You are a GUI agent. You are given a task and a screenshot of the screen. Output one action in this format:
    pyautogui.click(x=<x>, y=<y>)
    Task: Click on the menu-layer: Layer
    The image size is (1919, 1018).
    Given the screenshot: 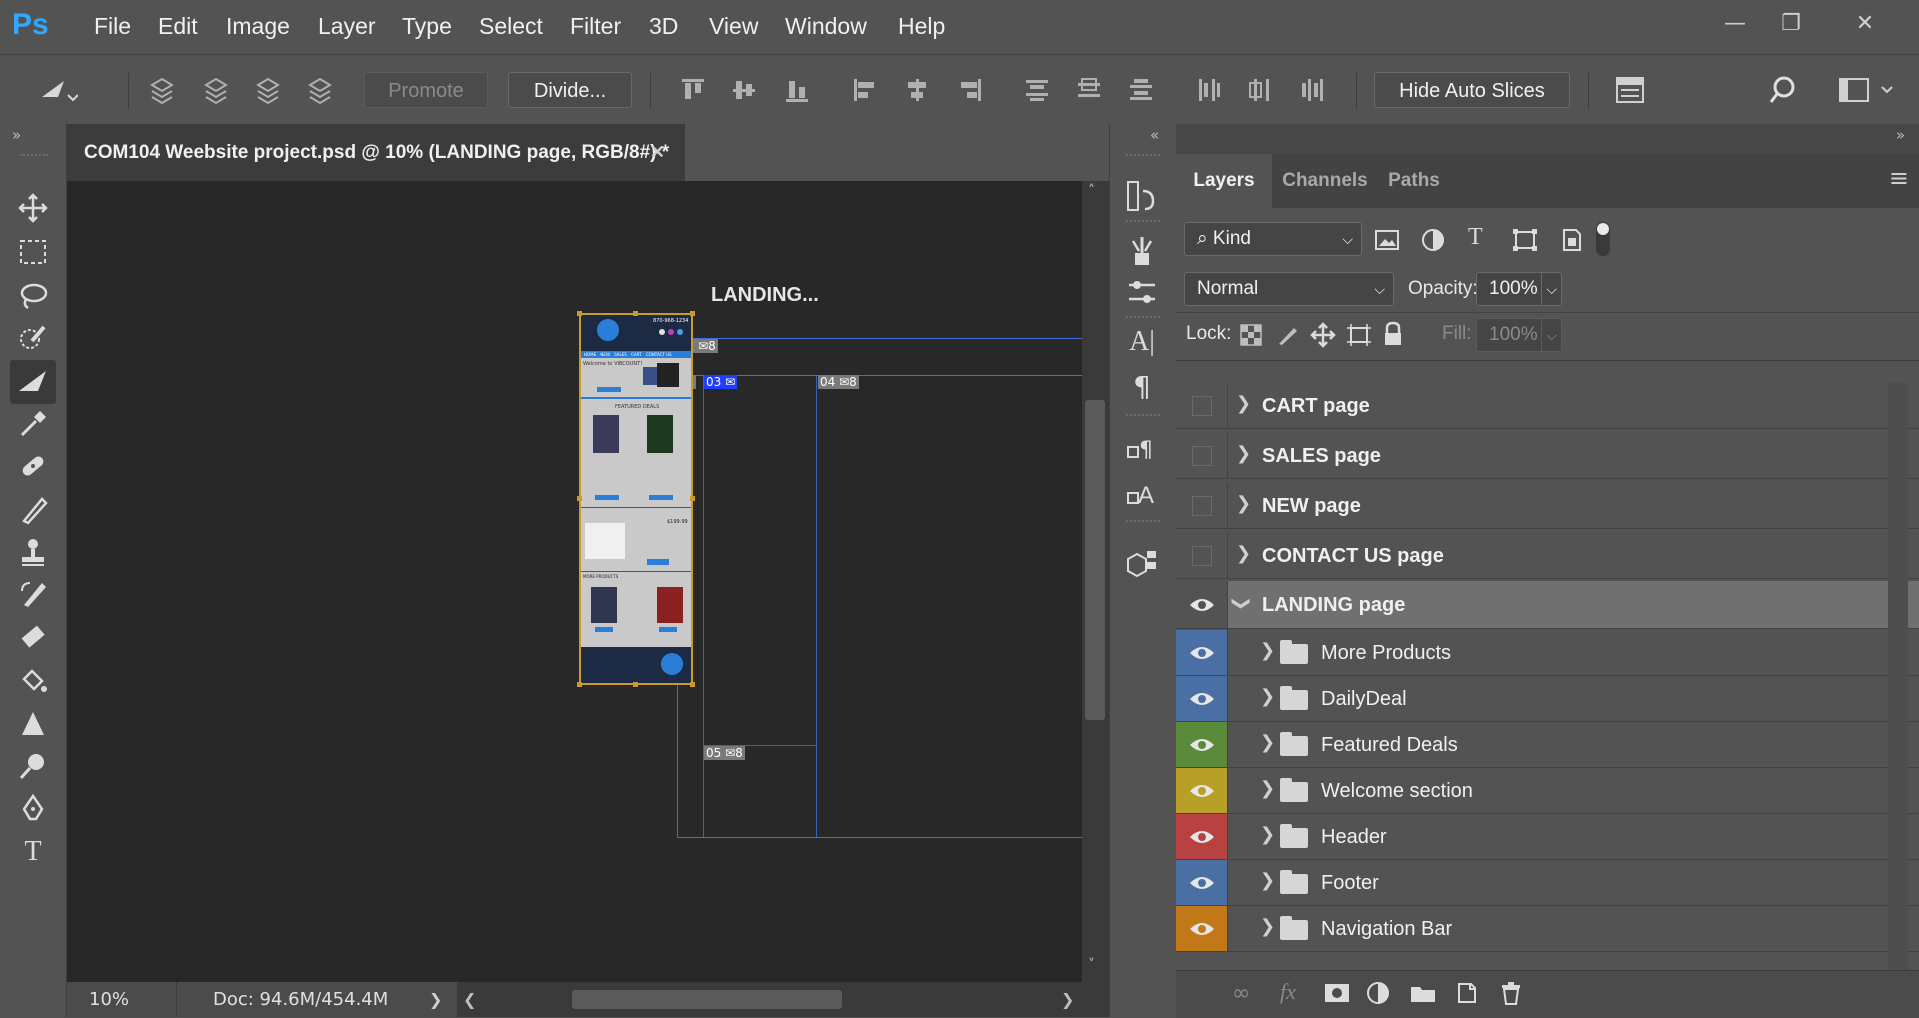 What is the action you would take?
    pyautogui.click(x=347, y=26)
    